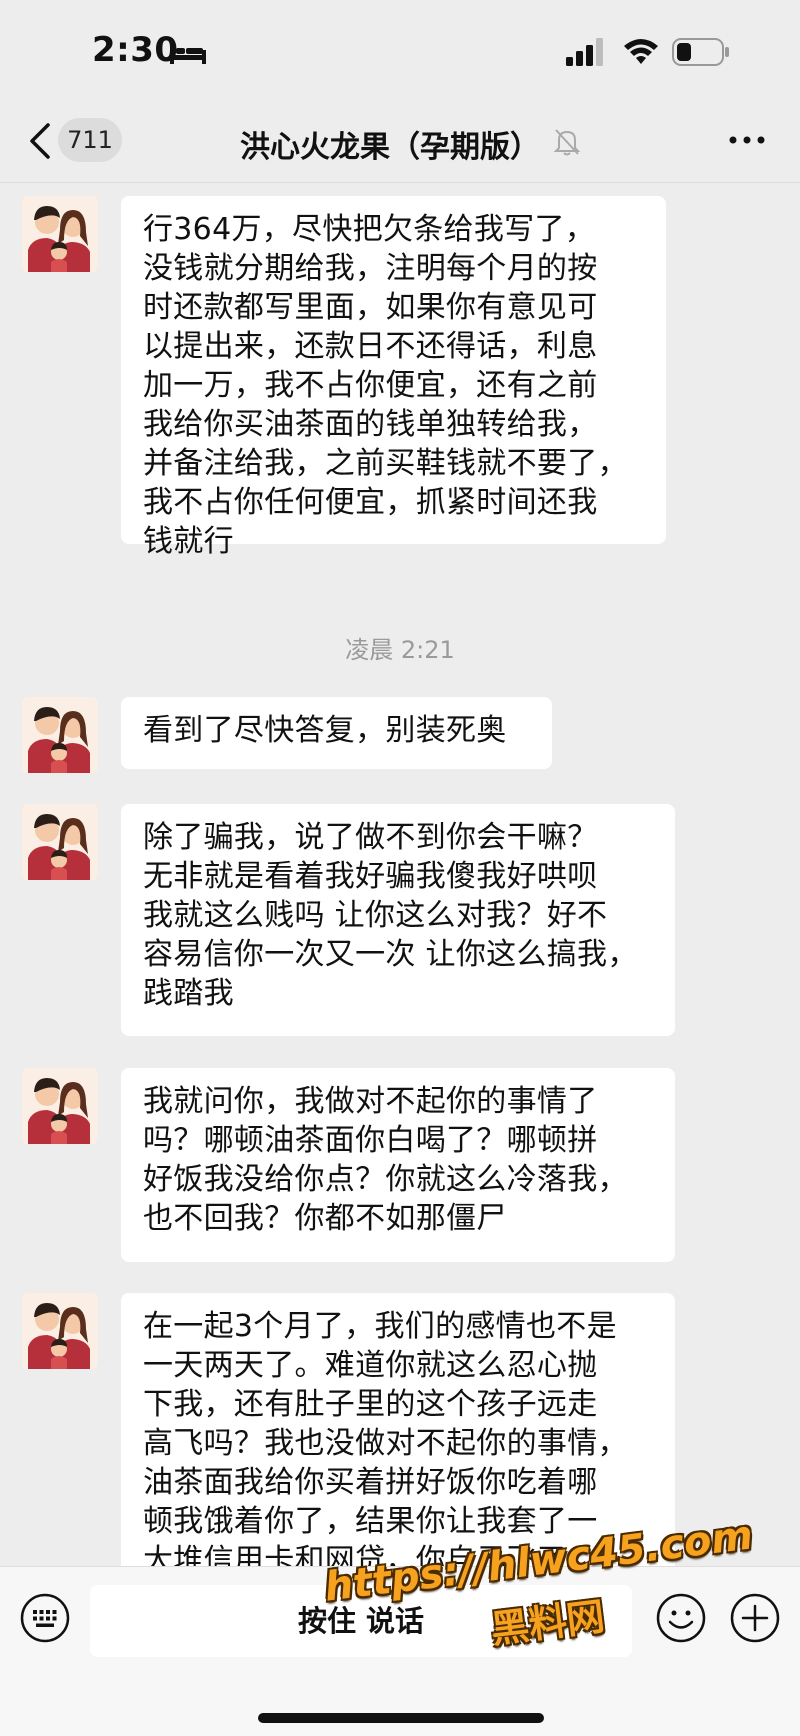 This screenshot has width=800, height=1736. I want to click on message-text: 加一万，我不占你便宜，还有之前, so click(370, 385).